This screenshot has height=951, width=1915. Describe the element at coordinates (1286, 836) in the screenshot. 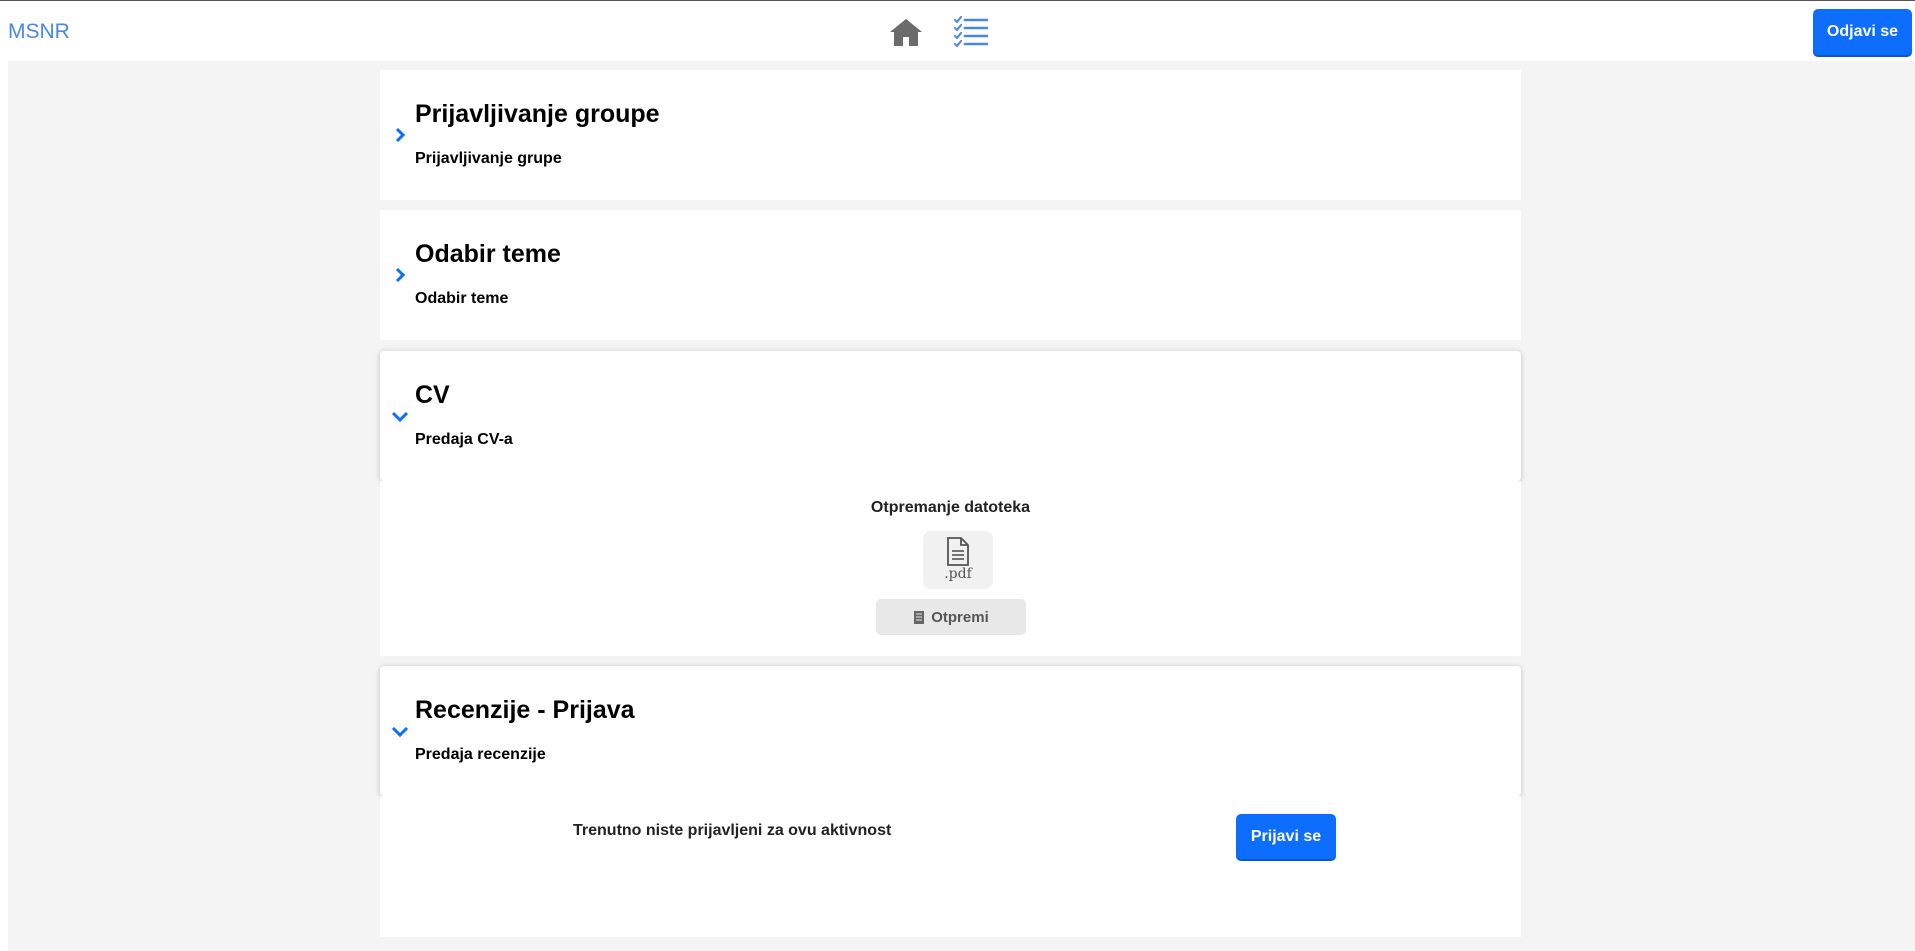

I see `signup-button: Prijavi se` at that location.